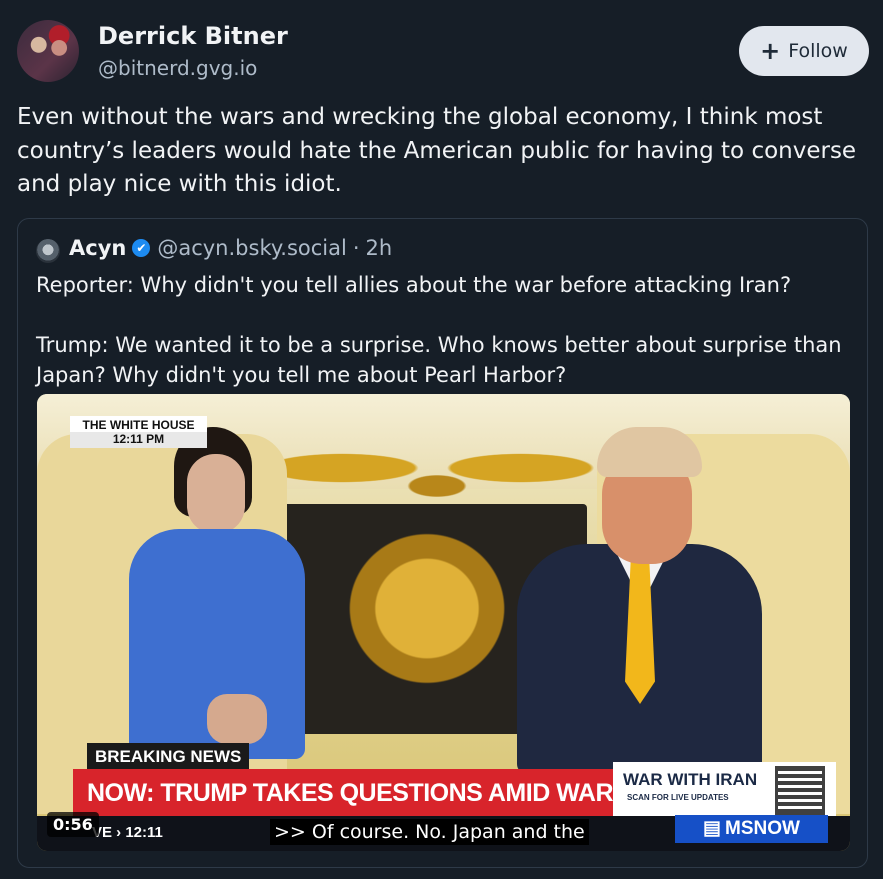 This screenshot has height=879, width=883. Describe the element at coordinates (237, 719) in the screenshot. I see `woman-hands` at that location.